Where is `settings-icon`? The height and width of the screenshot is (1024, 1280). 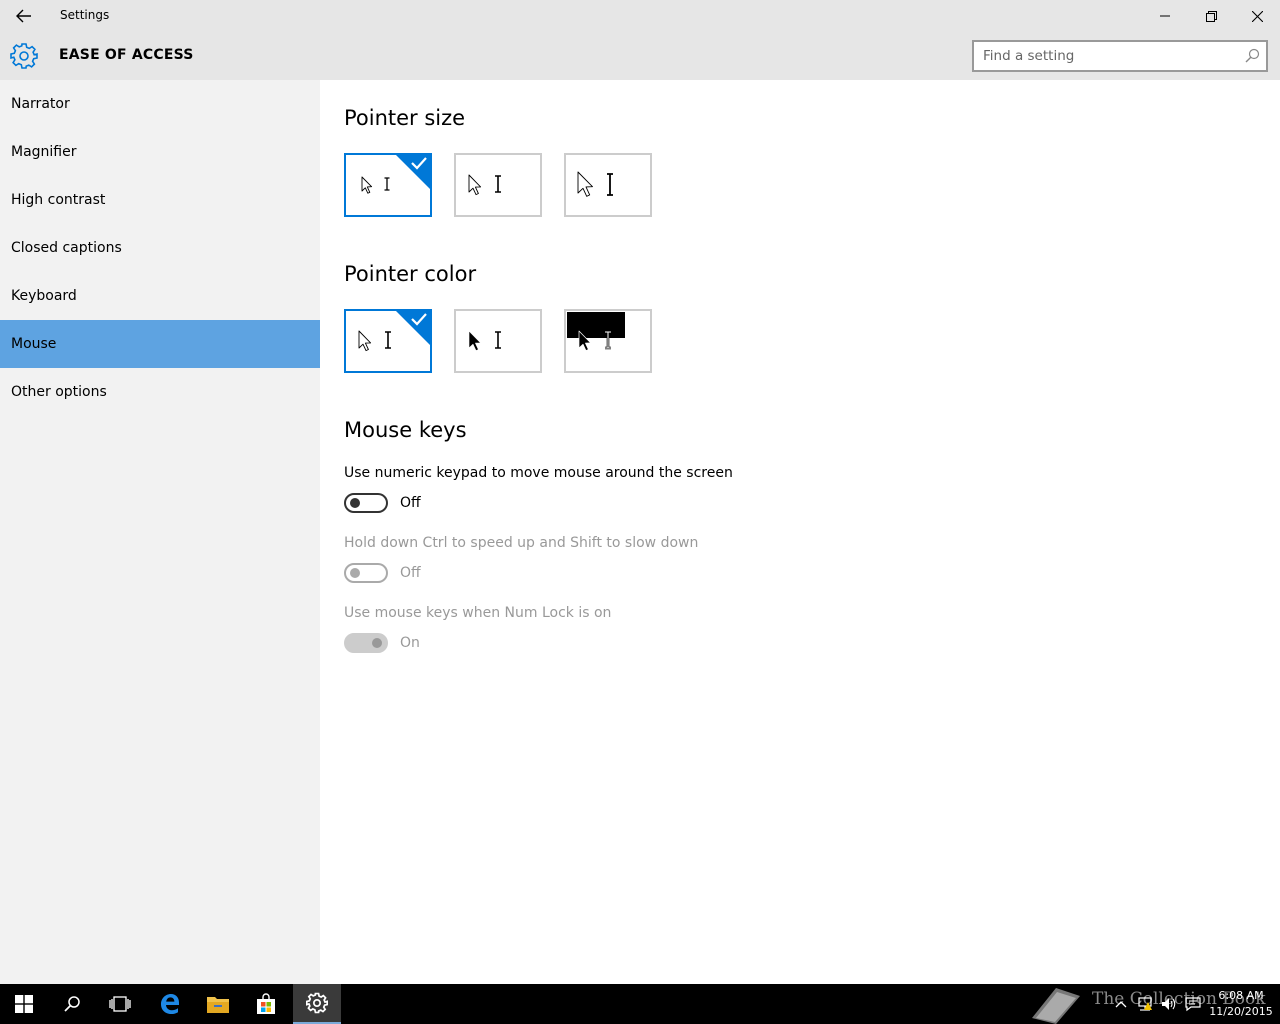
settings-icon is located at coordinates (317, 1003).